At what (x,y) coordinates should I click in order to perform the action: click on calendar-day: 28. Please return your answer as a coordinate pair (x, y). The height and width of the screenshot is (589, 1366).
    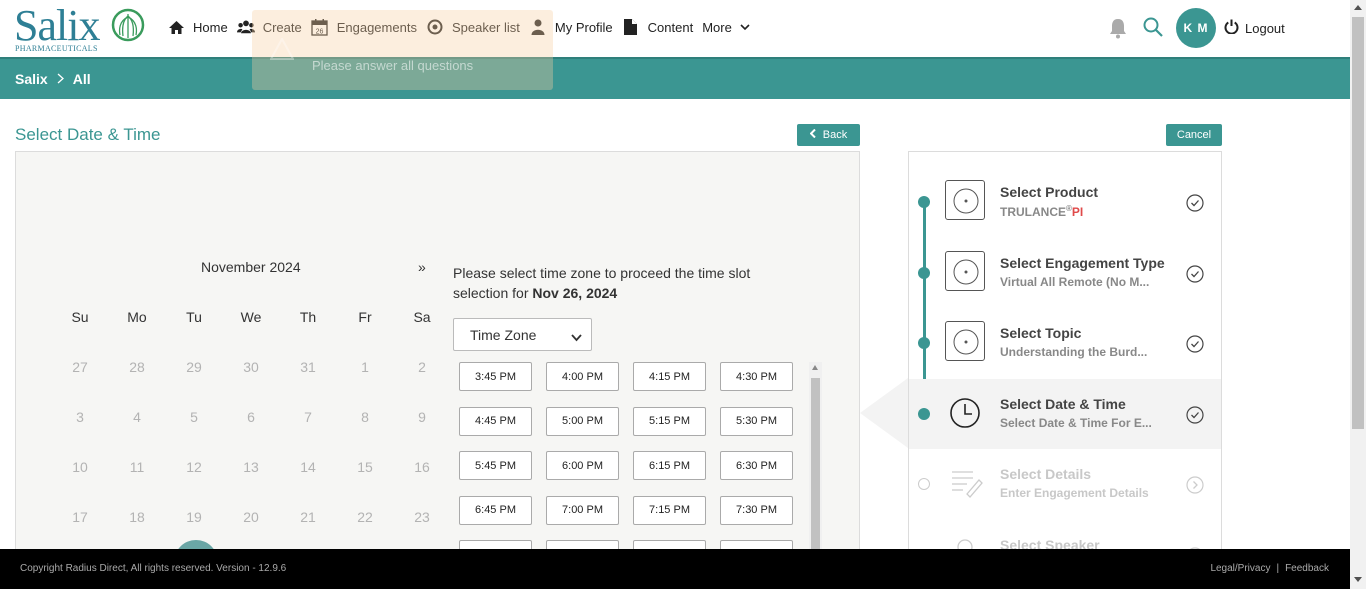
    Looking at the image, I should click on (137, 367).